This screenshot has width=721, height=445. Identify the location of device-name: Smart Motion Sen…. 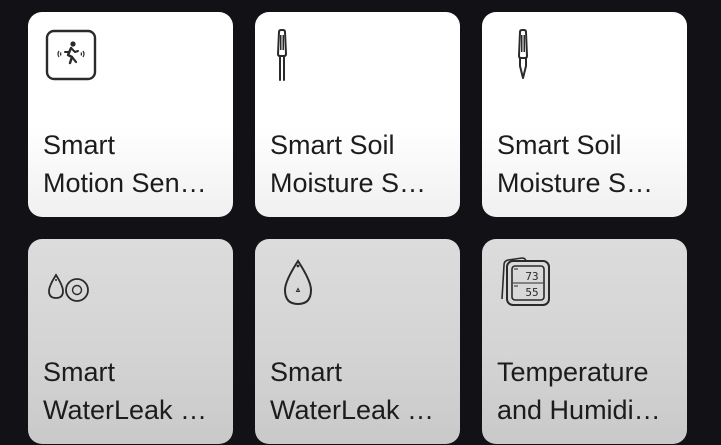
(133, 164).